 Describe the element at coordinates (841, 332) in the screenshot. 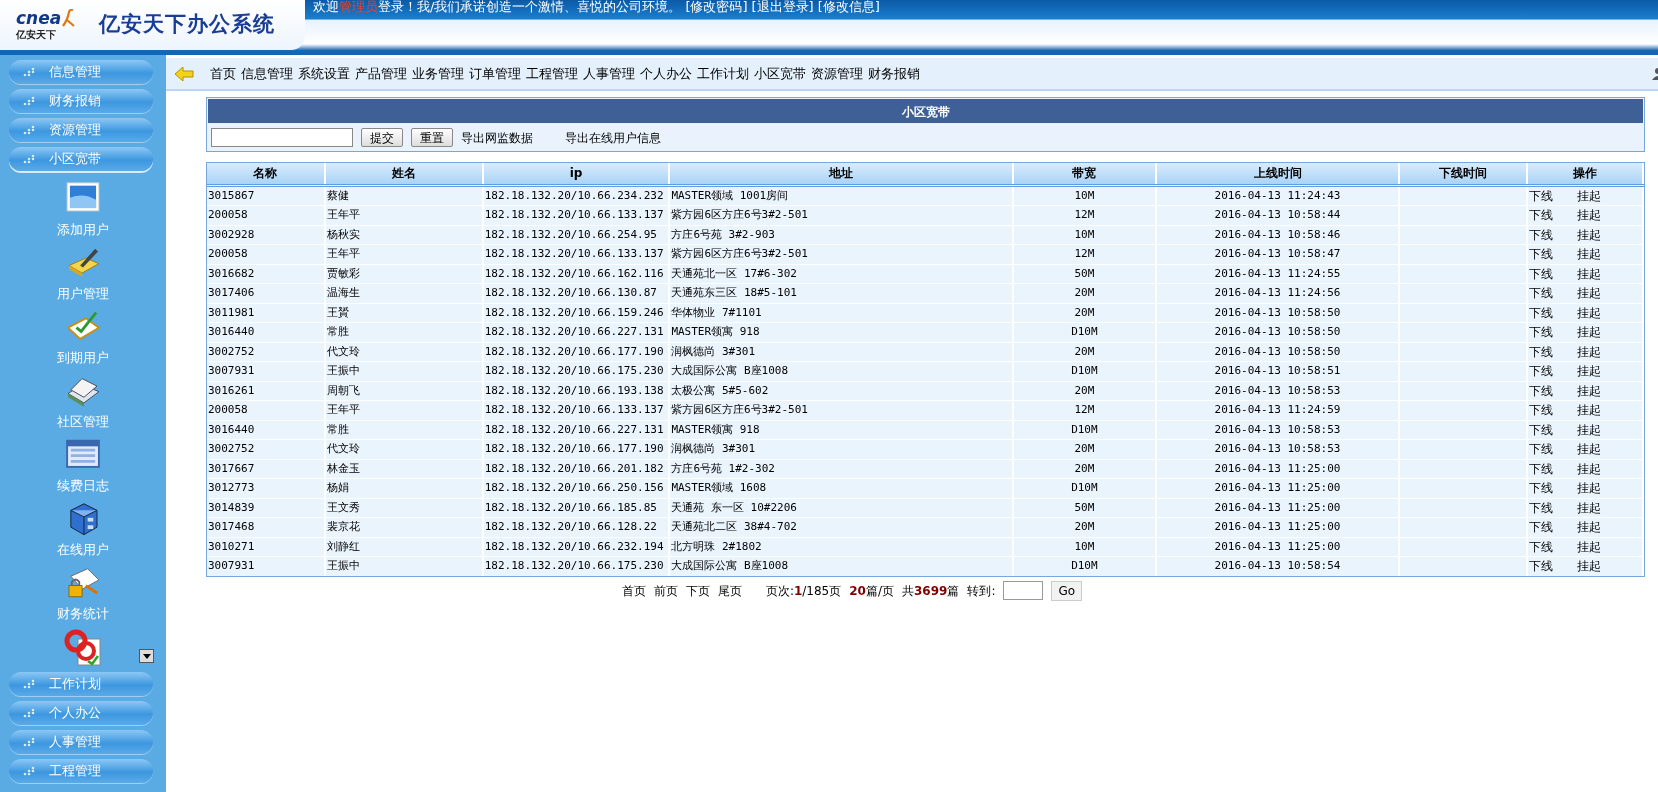

I see `table-cell: MASTER领寓 918` at that location.